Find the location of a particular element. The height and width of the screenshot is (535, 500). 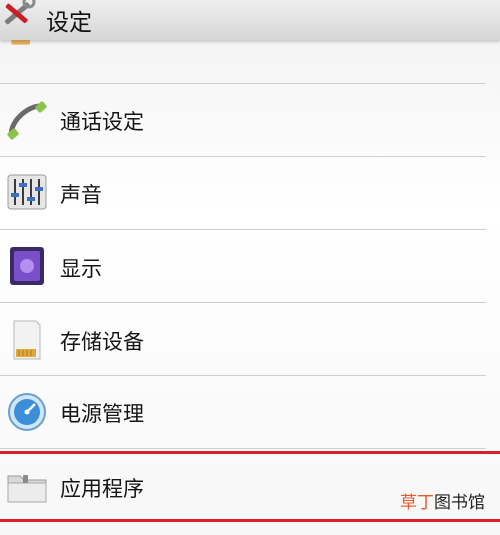

settings-item-partial is located at coordinates (250, 56).